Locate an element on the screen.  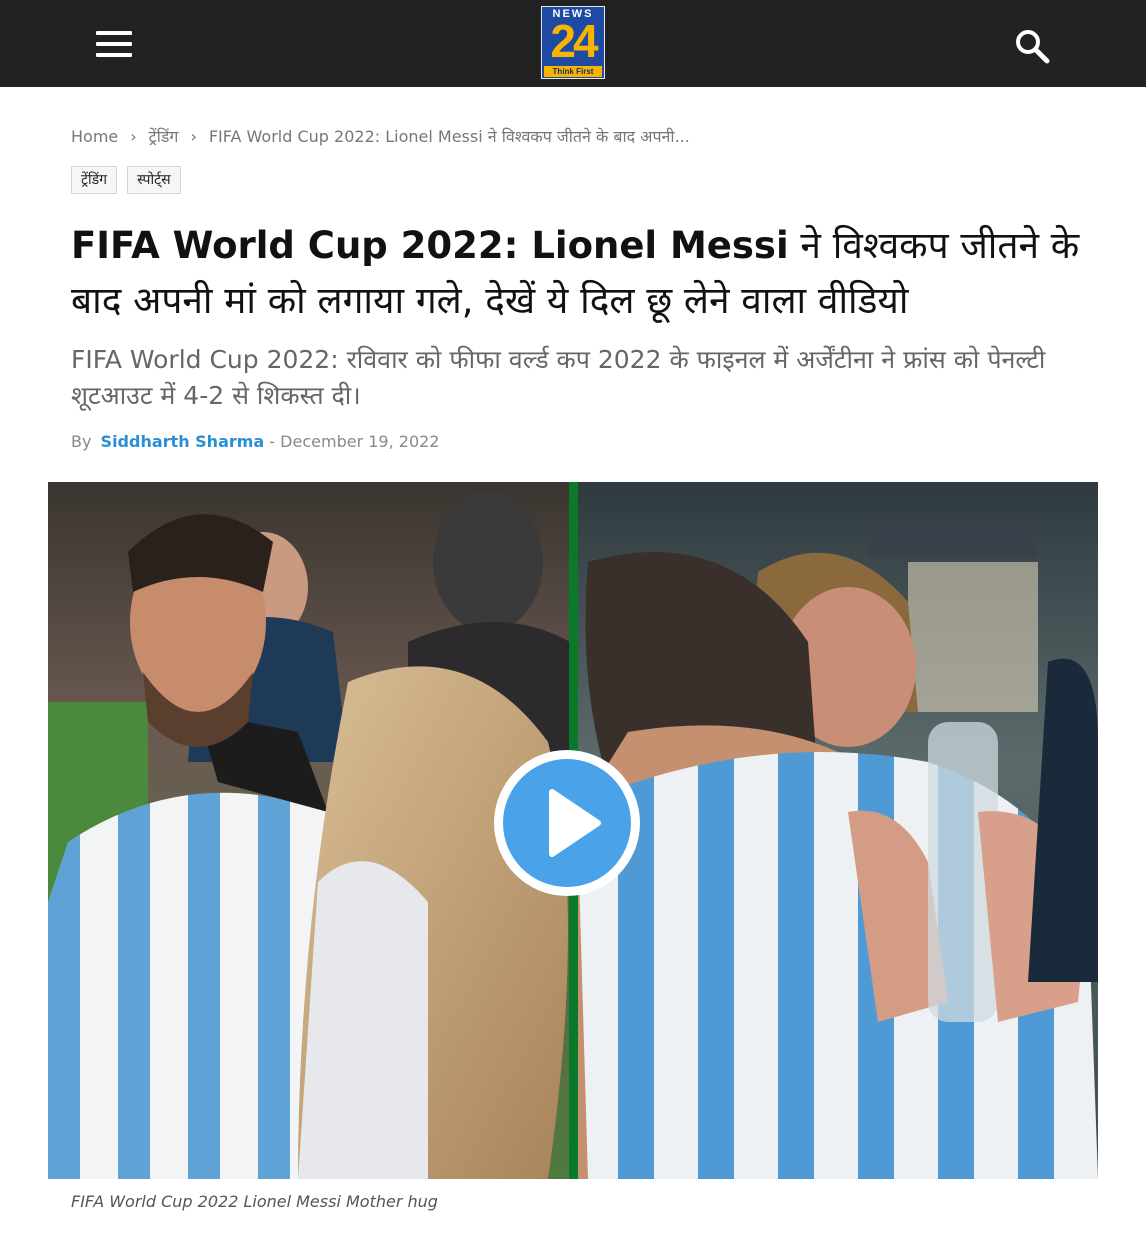
breadcrumb-home-link: Home is located at coordinates (94, 136).